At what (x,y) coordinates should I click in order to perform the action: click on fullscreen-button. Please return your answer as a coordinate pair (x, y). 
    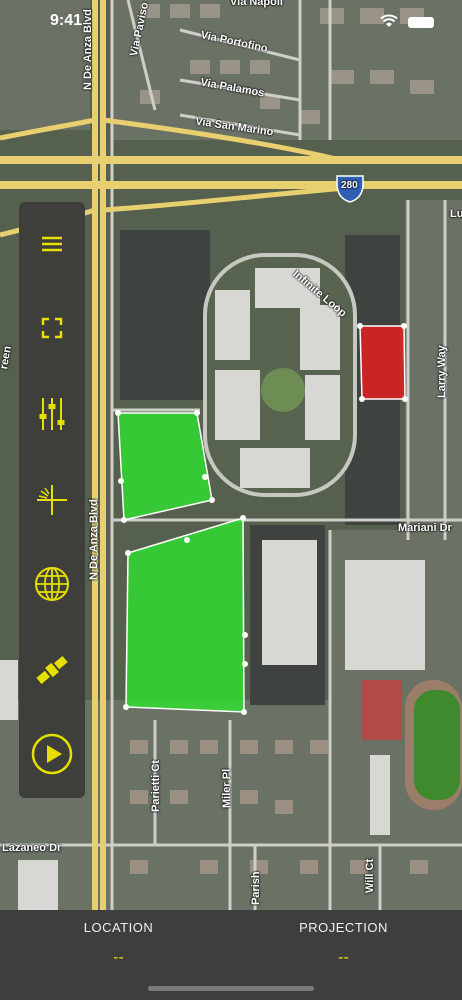
    Looking at the image, I should click on (52, 328).